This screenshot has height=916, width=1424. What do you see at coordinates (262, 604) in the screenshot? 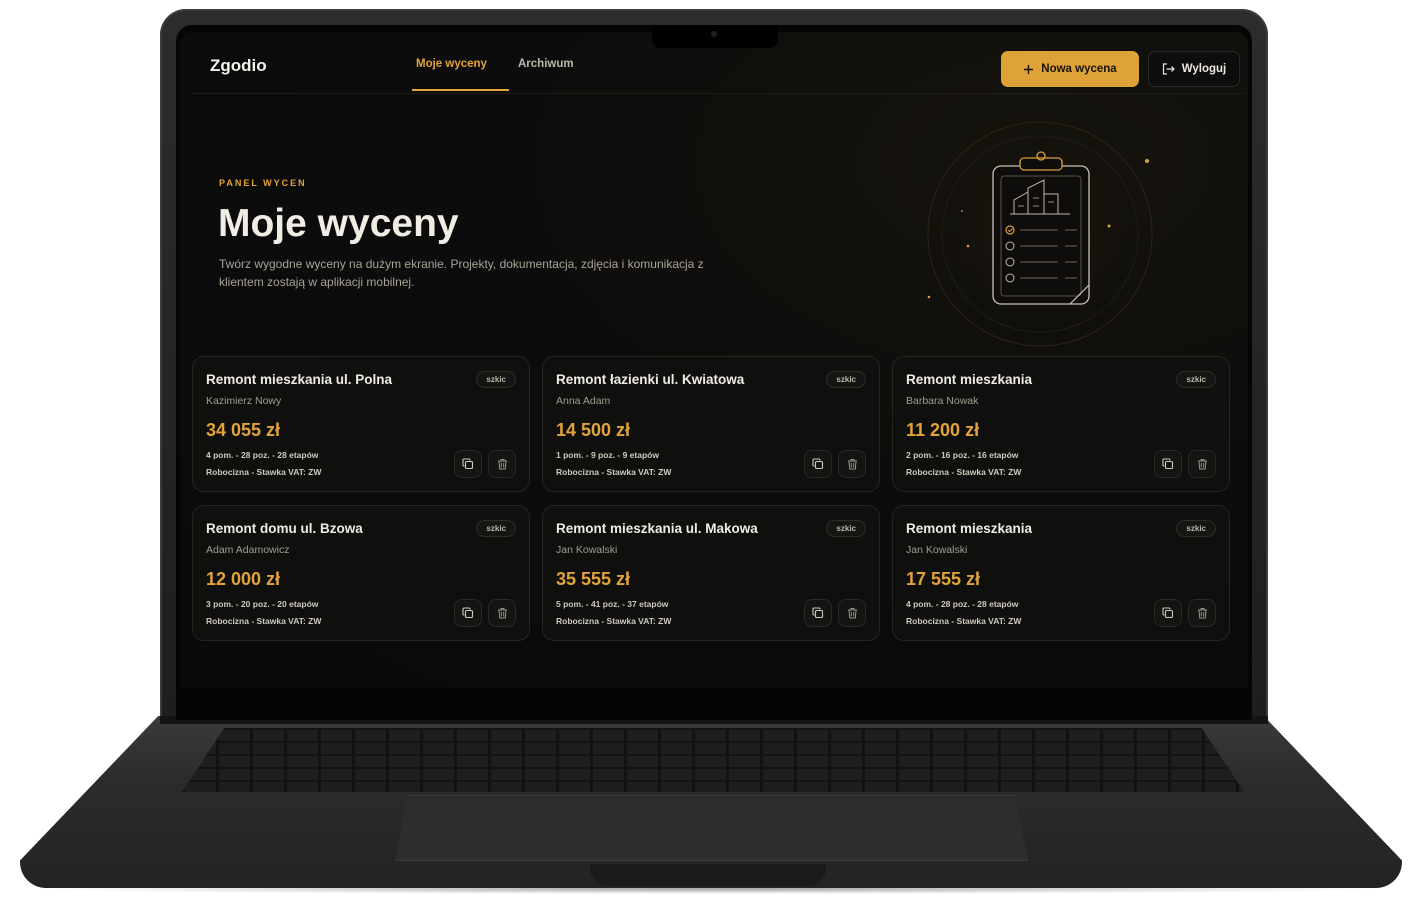
I see `quote-meta: 3 pom. - 20 poz. - 20 etapów` at bounding box center [262, 604].